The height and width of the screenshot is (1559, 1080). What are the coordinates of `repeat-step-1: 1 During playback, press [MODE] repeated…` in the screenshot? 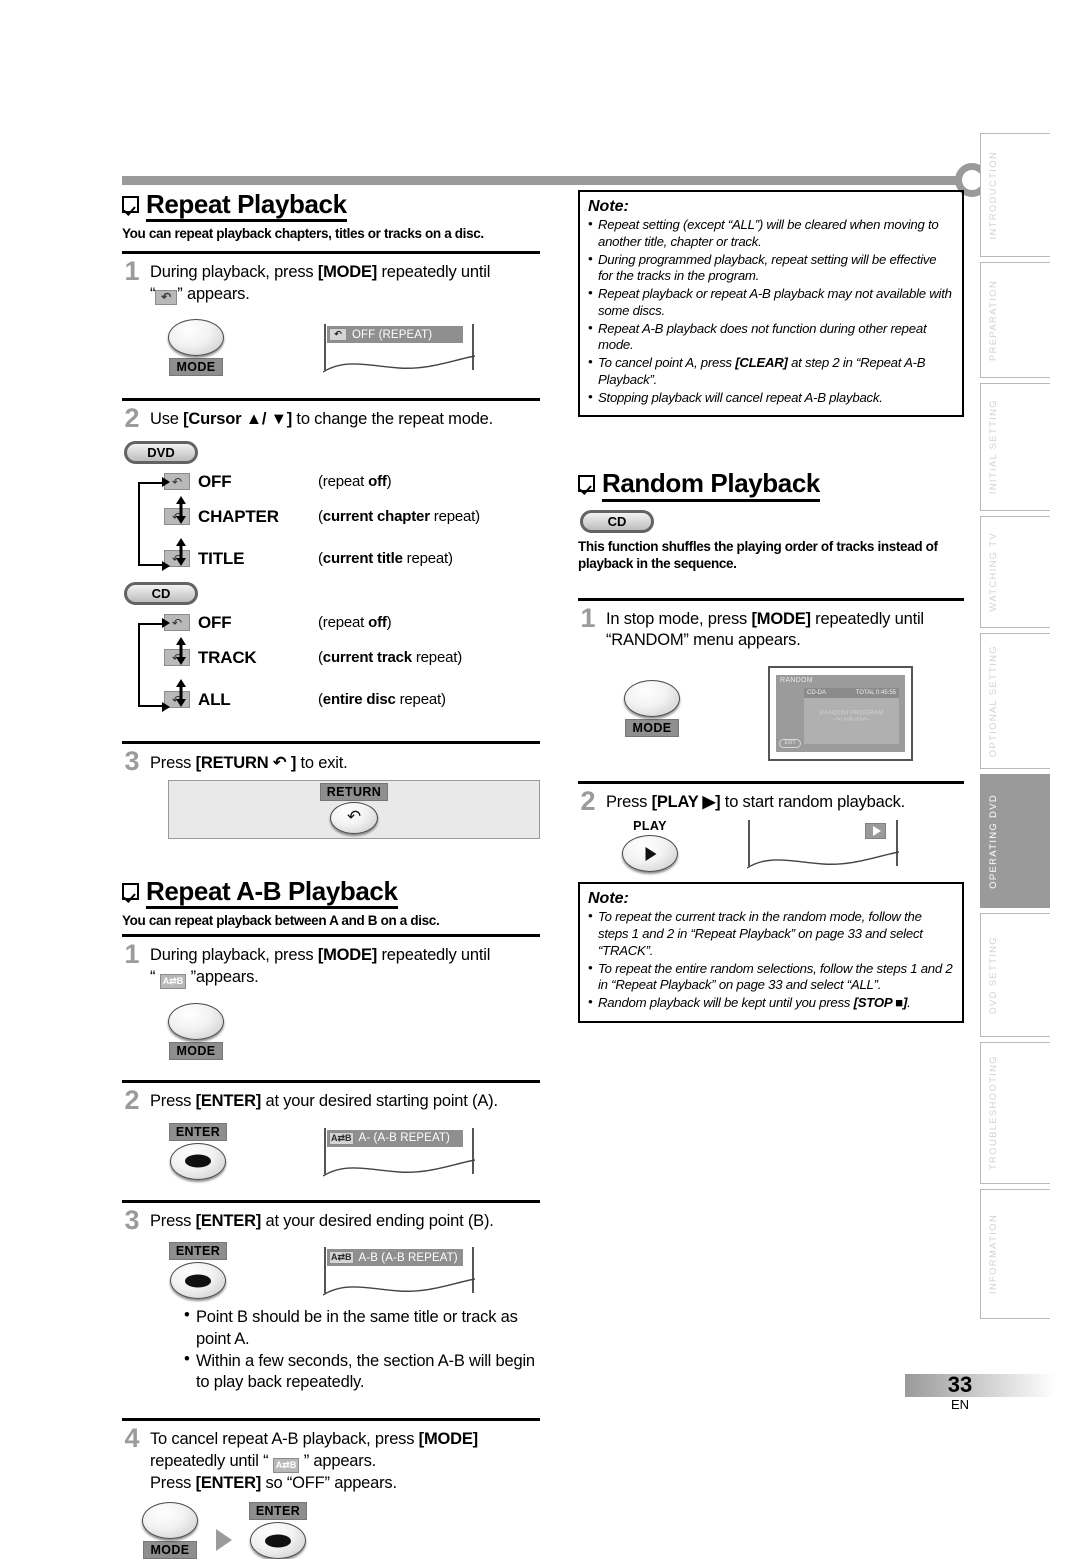 It's located at (331, 282).